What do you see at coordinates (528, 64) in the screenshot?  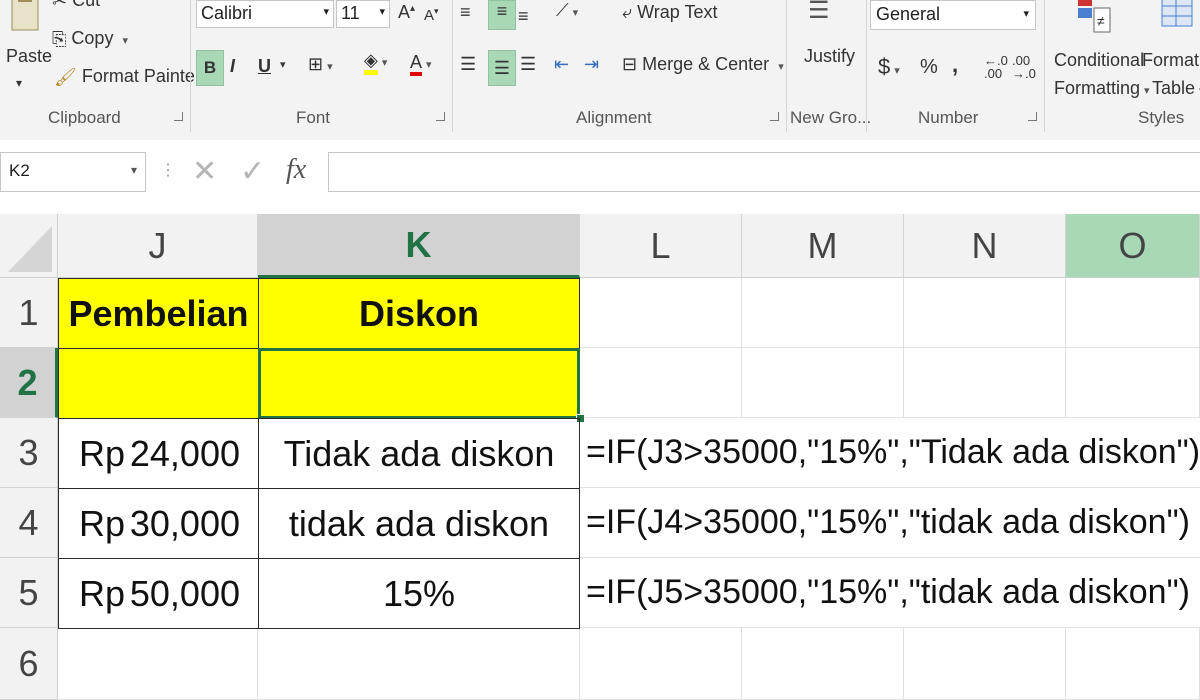 I see `align-right-icon: ☰` at bounding box center [528, 64].